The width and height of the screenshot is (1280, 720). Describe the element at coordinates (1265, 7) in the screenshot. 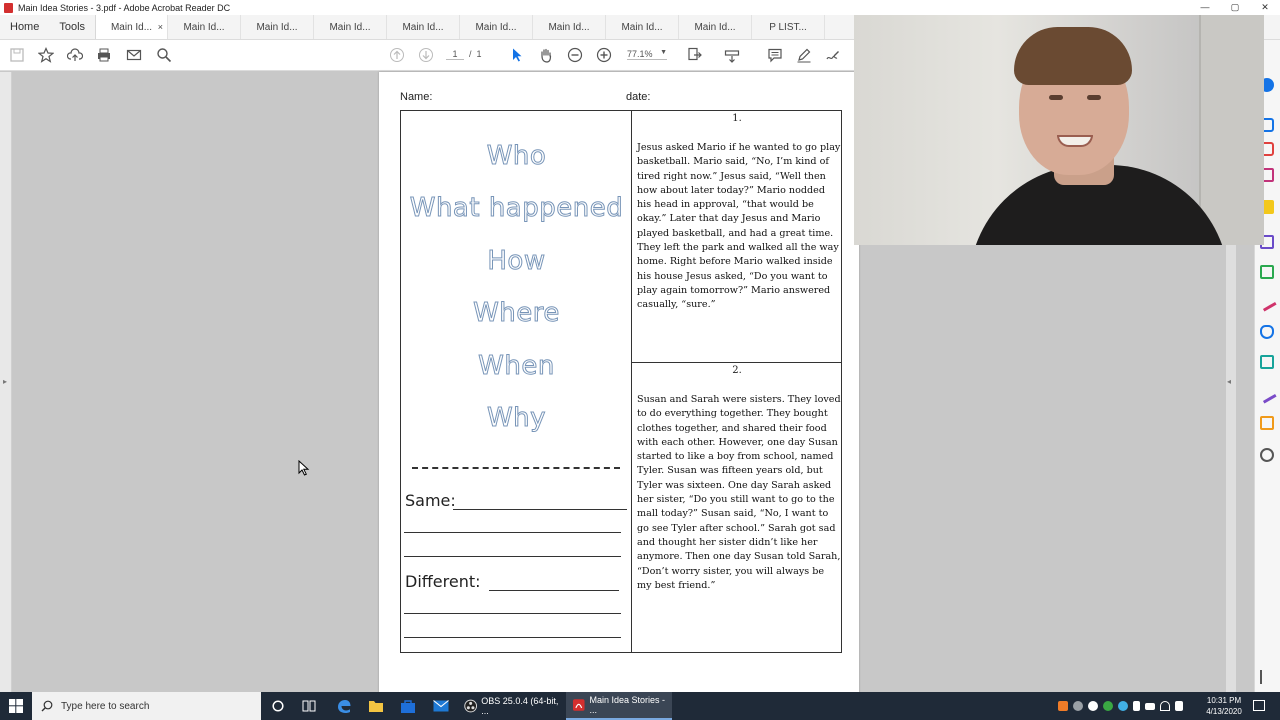

I see `close-window-button: ✕` at that location.